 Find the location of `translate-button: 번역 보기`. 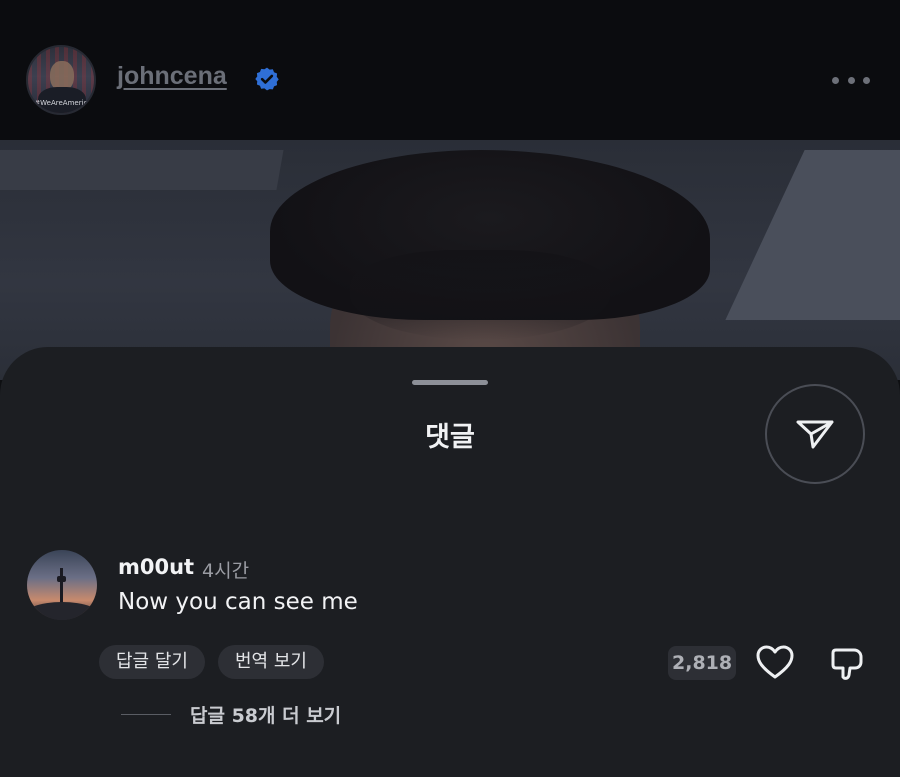

translate-button: 번역 보기 is located at coordinates (271, 662).